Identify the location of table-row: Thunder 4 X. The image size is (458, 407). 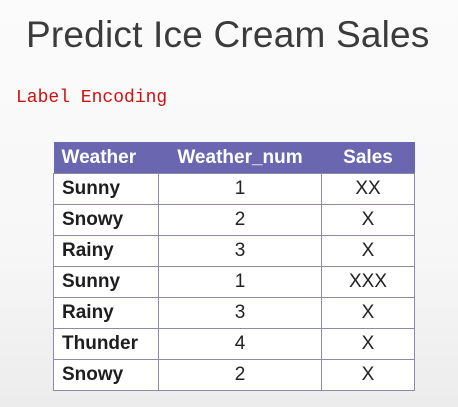
(234, 344).